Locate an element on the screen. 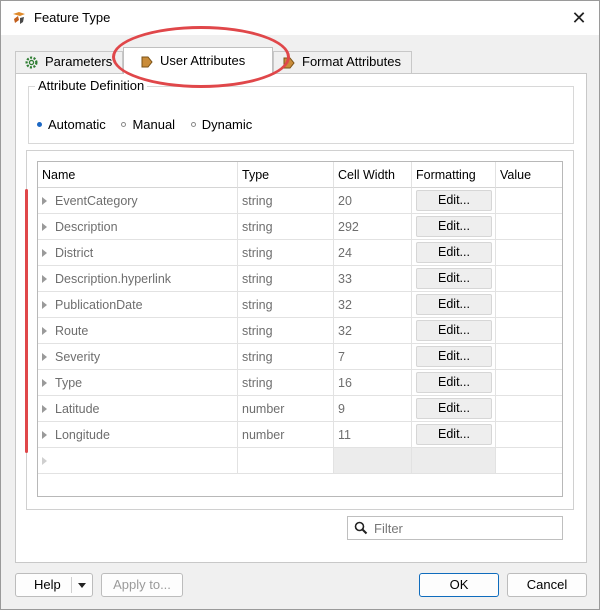  column-header-formatting: Formatting is located at coordinates (454, 175).